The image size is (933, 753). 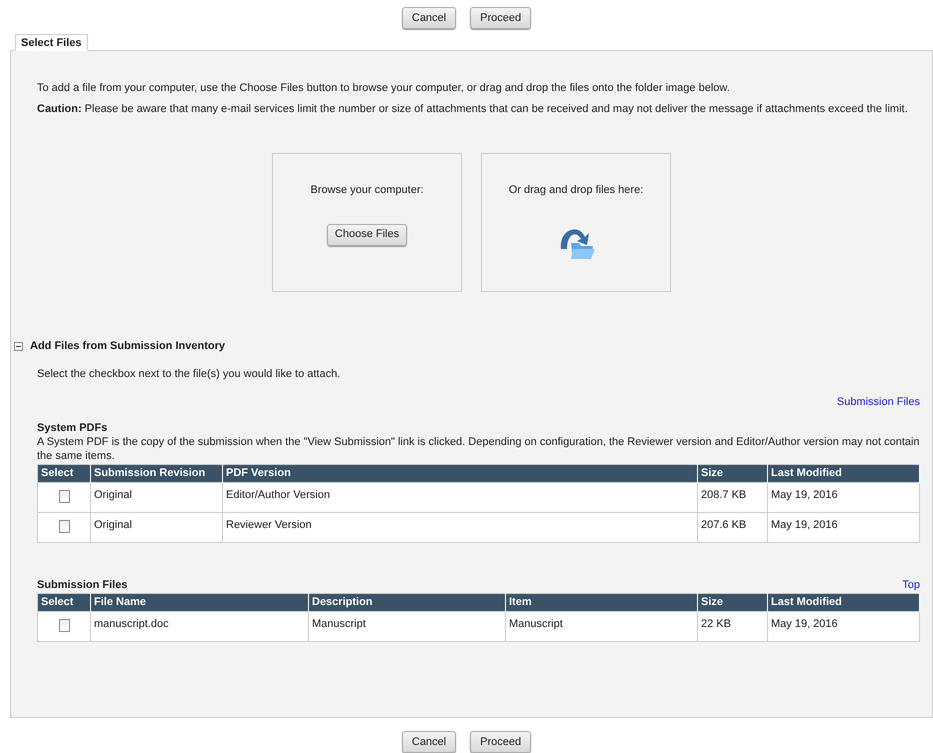 What do you see at coordinates (460, 473) in the screenshot?
I see `column-header: PDF Version` at bounding box center [460, 473].